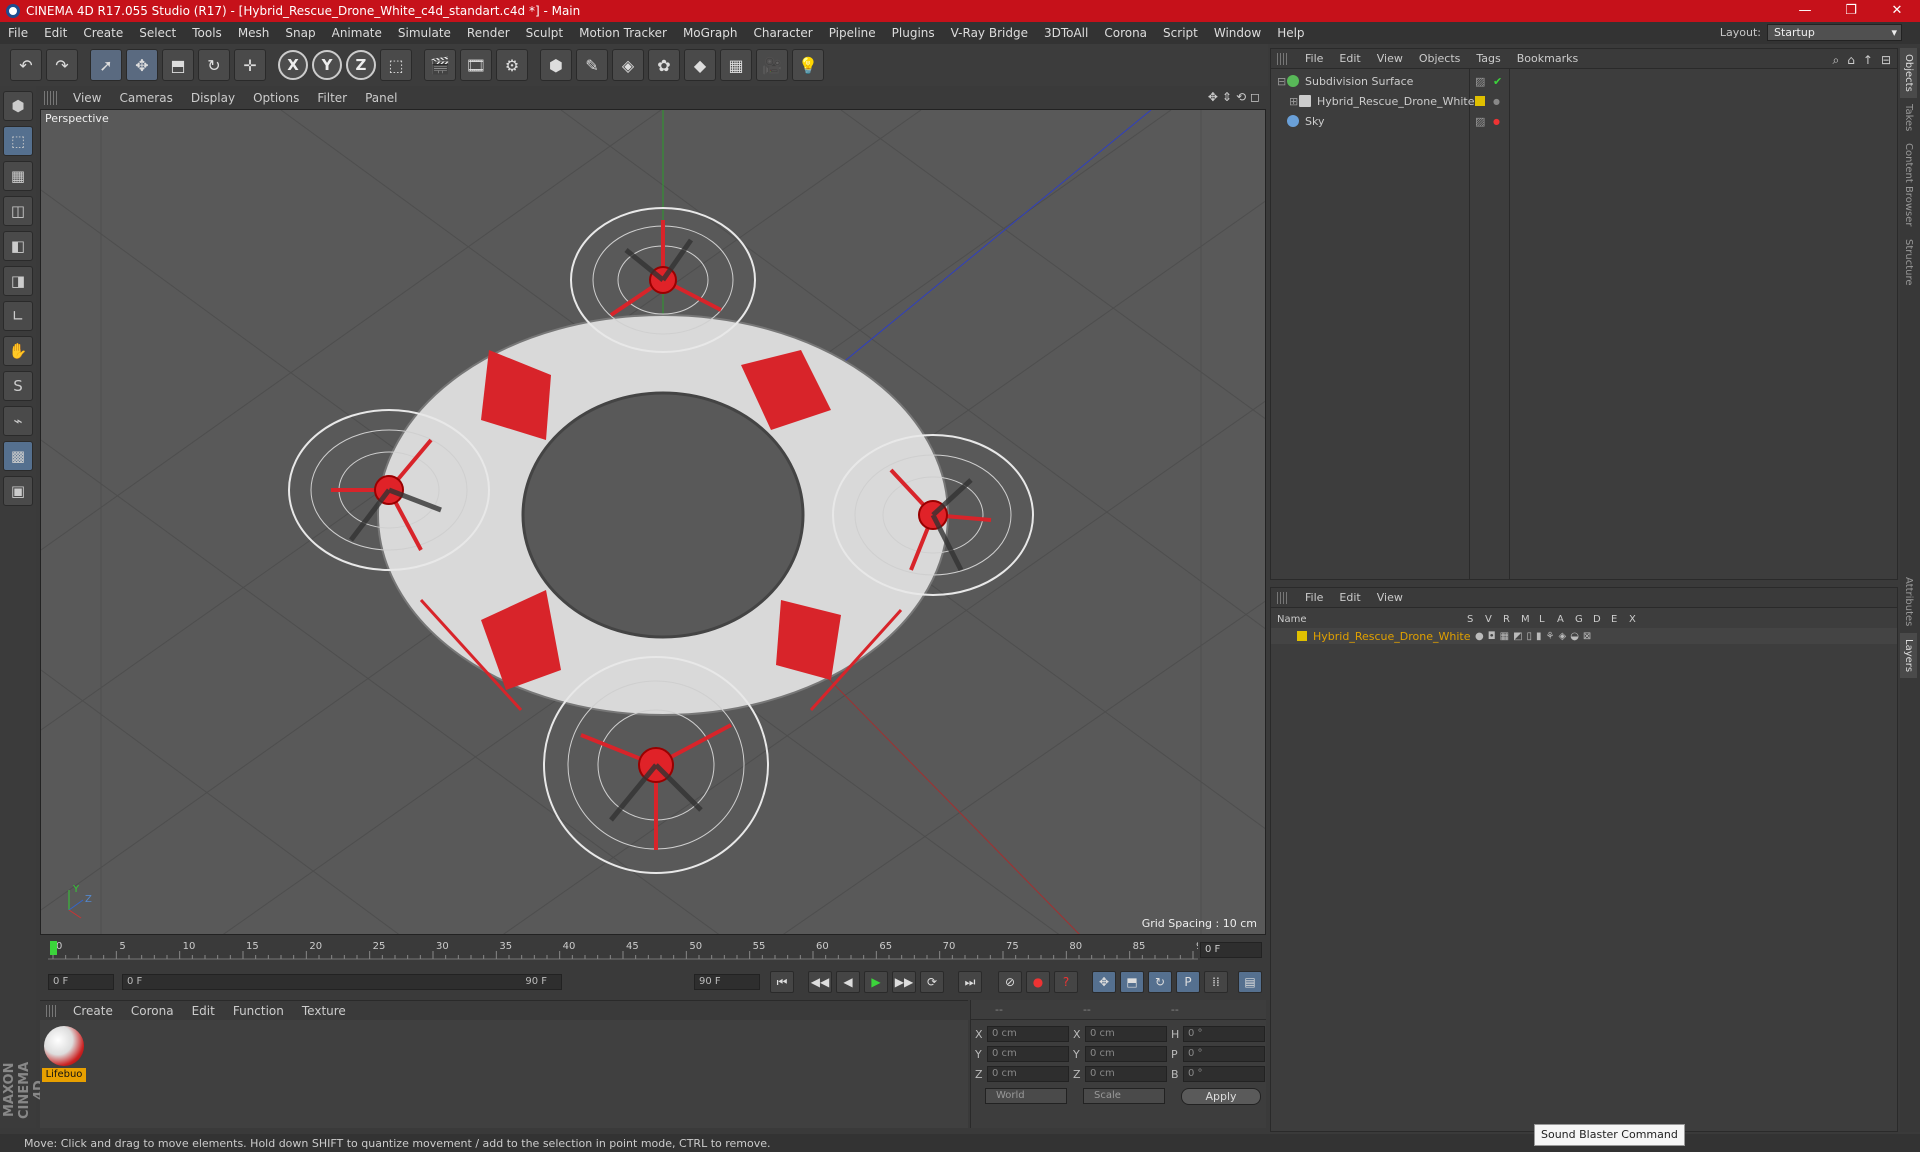  What do you see at coordinates (1851, 11) in the screenshot?
I see `maximize-button: ❐` at bounding box center [1851, 11].